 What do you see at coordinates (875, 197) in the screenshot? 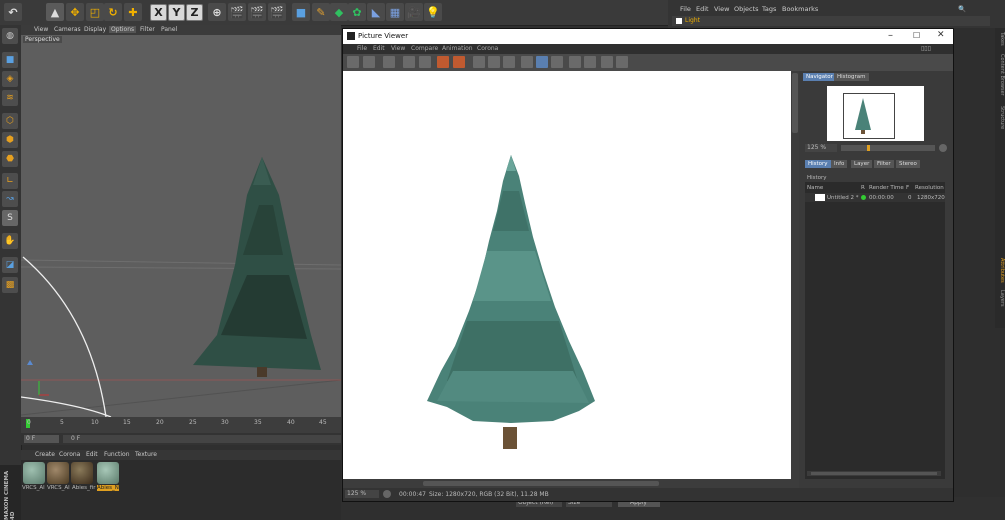
I see `history-row: Untitled 2 * 00:00:00 0 1280x720` at bounding box center [875, 197].